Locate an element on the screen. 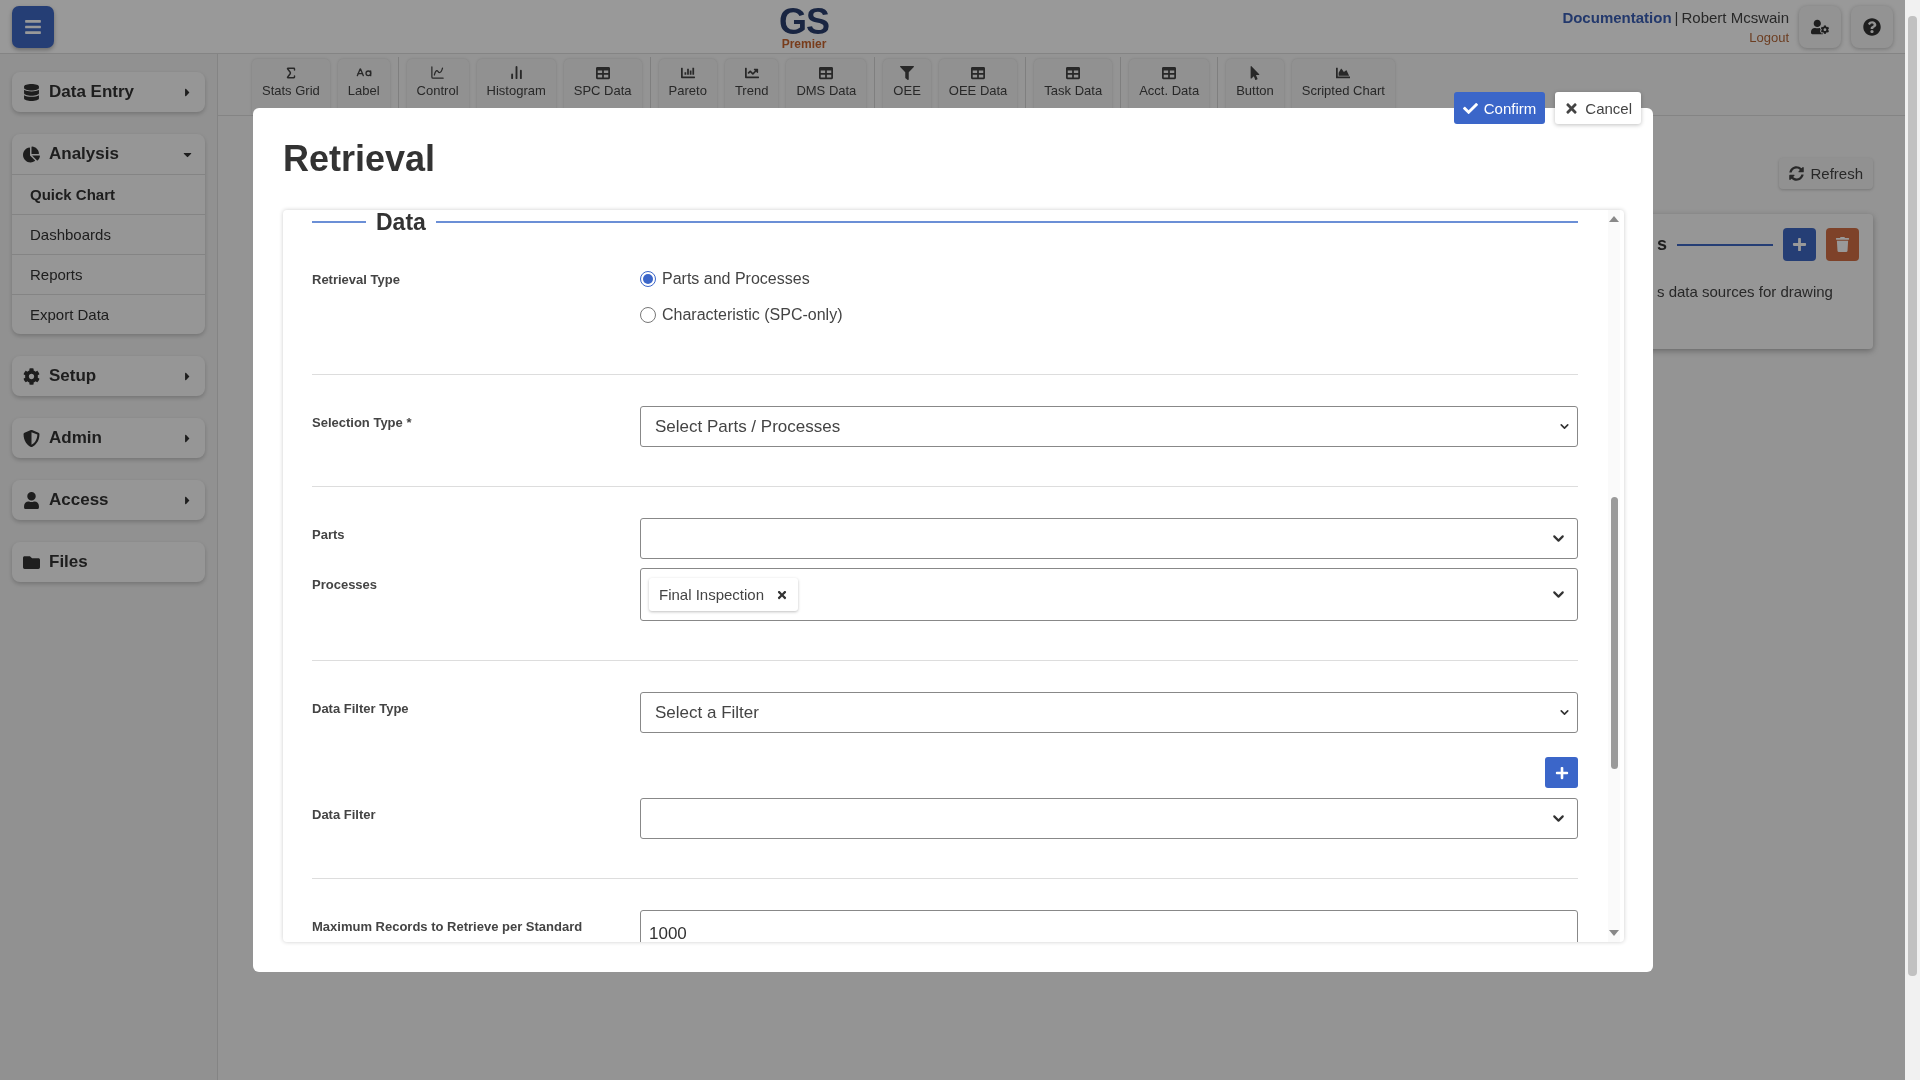 This screenshot has height=1080, width=1920. sidebar-group-header: Access is located at coordinates (108, 500).